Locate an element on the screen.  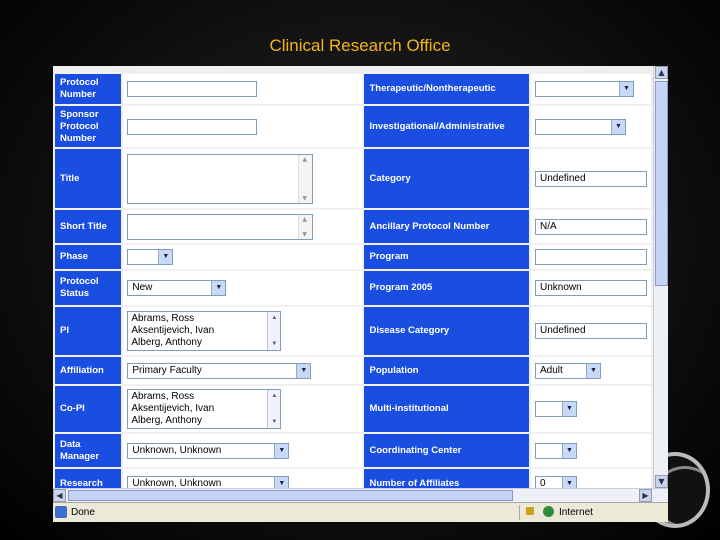
sponsor-protocol-number-input is located at coordinates (192, 126).